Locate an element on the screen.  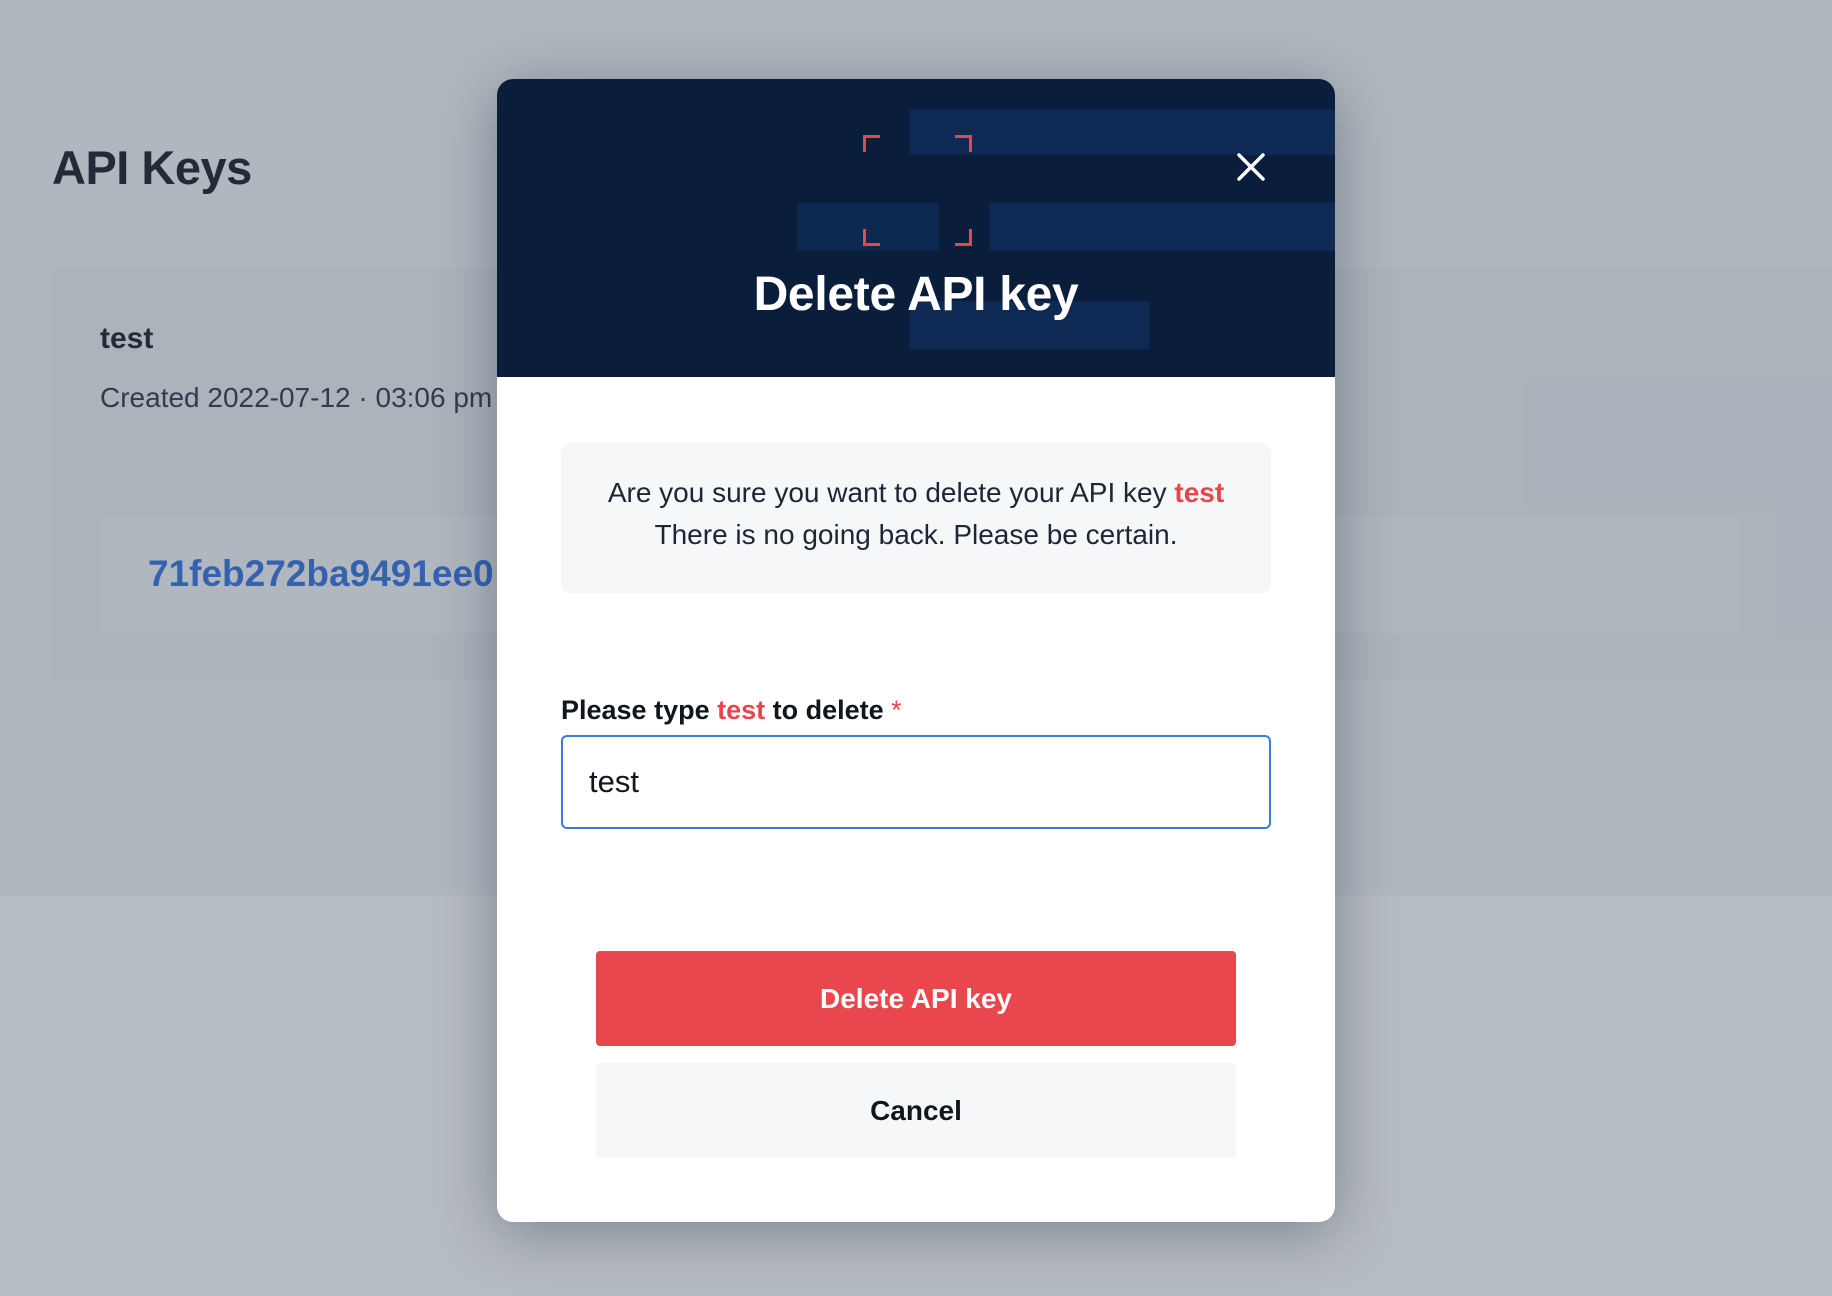
confirm-field-label: Please type test to delete * is located at coordinates (731, 710).